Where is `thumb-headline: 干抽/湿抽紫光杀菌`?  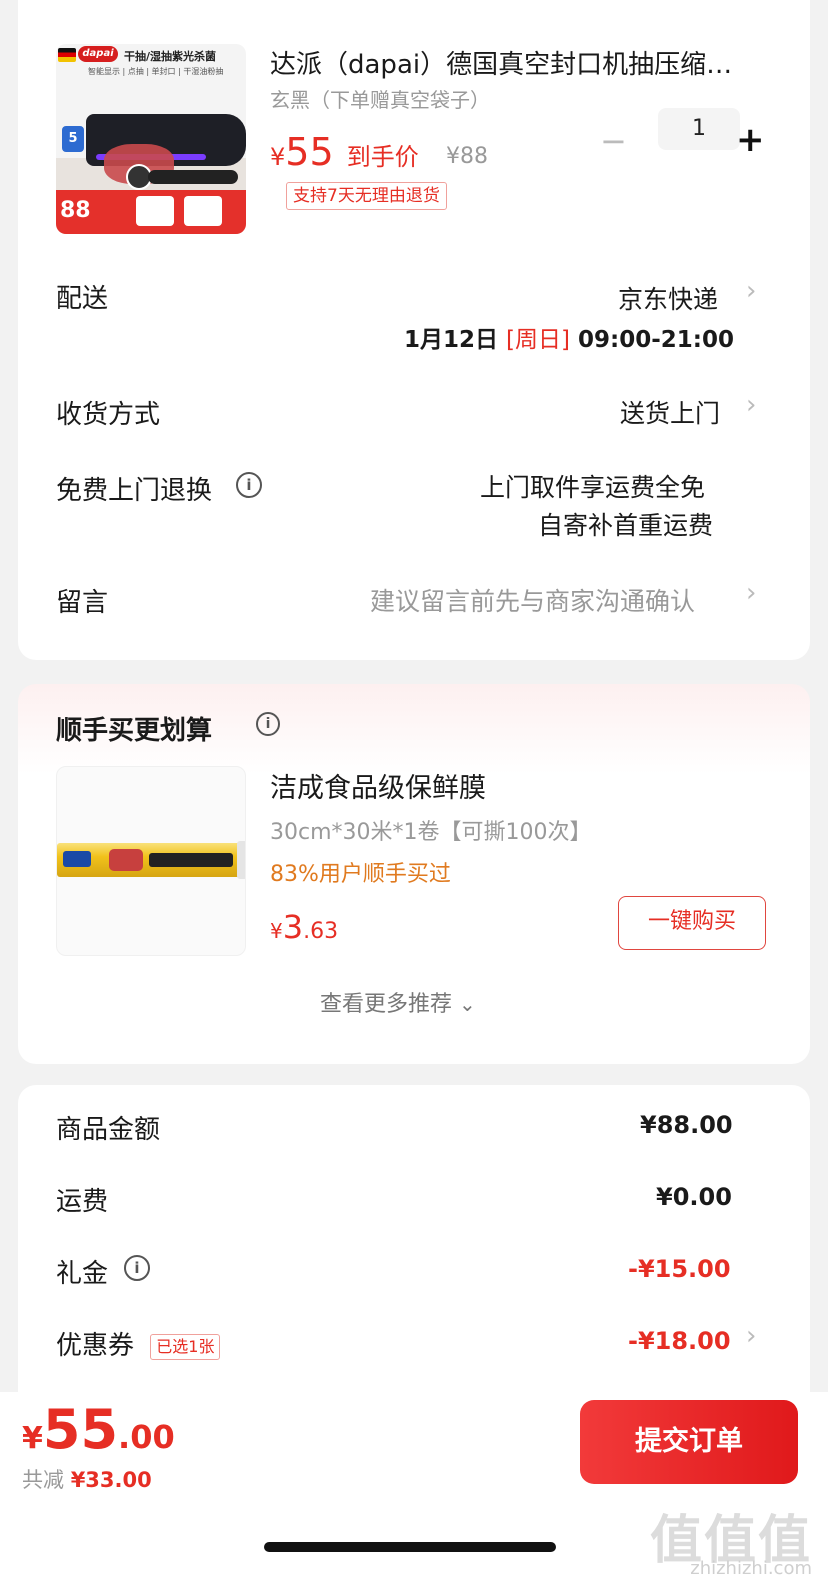 thumb-headline: 干抽/湿抽紫光杀菌 is located at coordinates (170, 56).